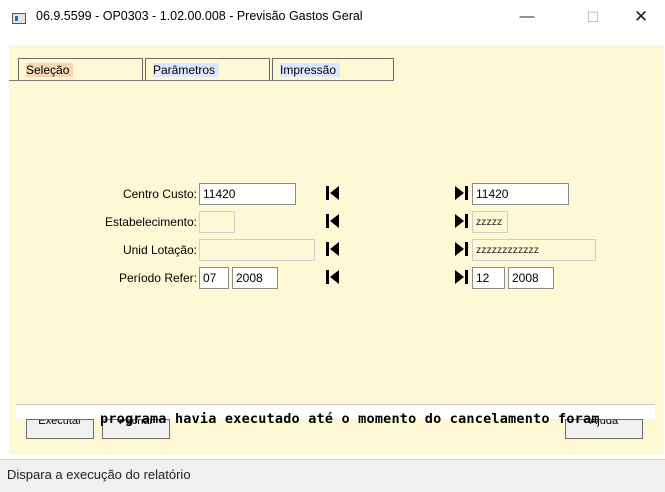 The image size is (665, 492). Describe the element at coordinates (159, 250) in the screenshot. I see `unid-lotacao-label: Unid Lotação:` at that location.